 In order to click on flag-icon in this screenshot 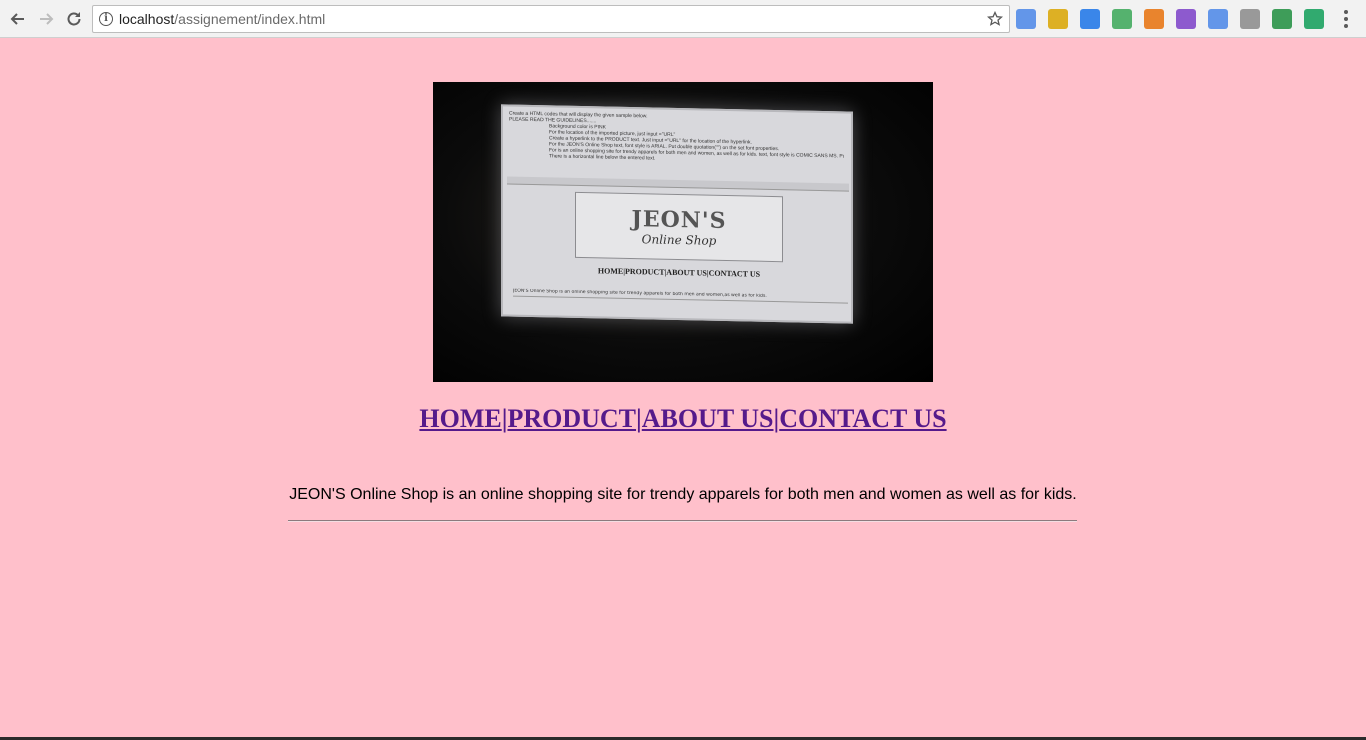, I will do `click(1154, 19)`.